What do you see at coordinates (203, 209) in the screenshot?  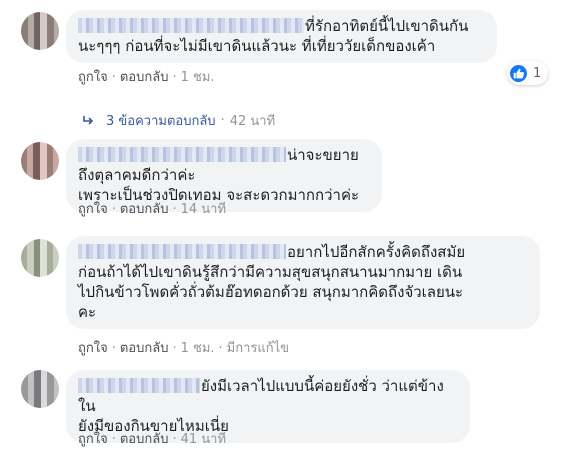 I see `timestamp: 14 นาที` at bounding box center [203, 209].